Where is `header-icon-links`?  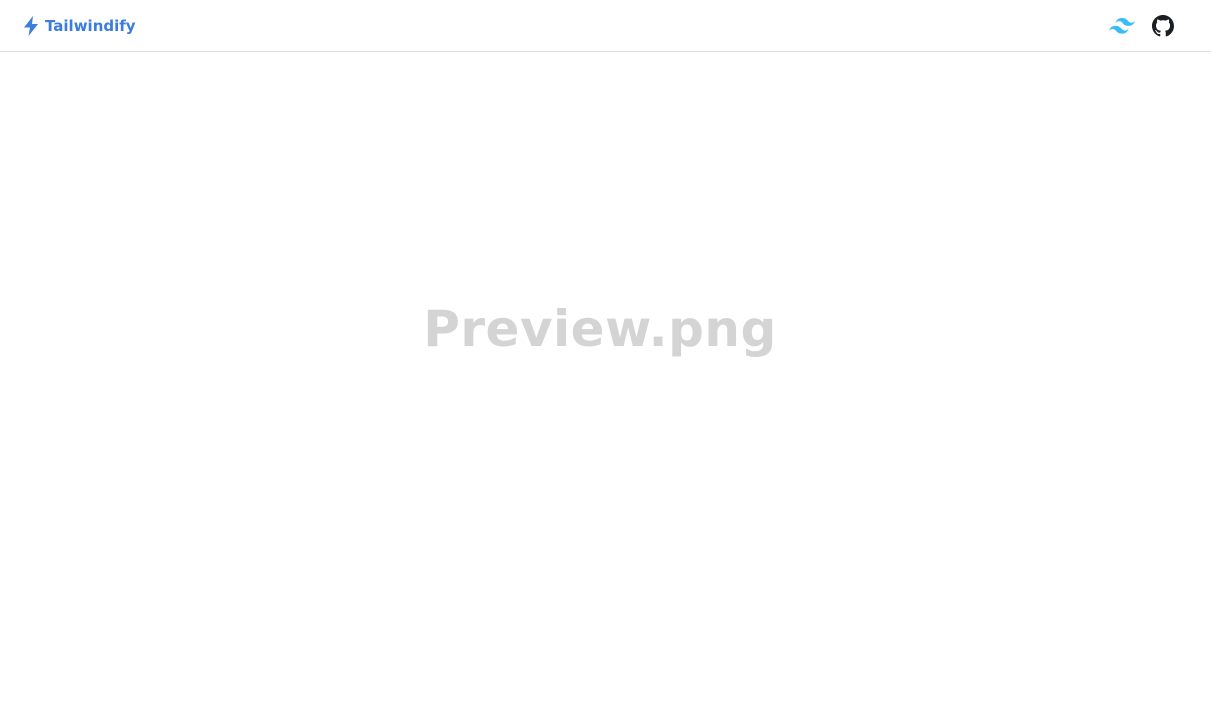
header-icon-links is located at coordinates (1142, 26).